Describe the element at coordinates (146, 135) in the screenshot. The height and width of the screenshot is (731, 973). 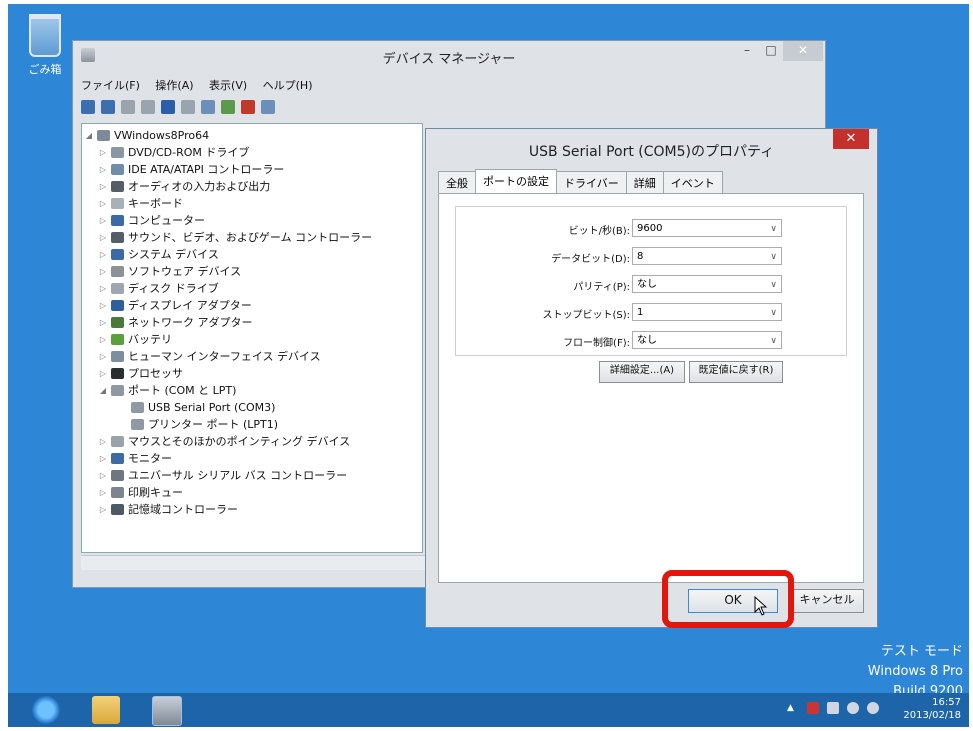
I see `tree-node-root: ◢ VWindows8Pro64` at that location.